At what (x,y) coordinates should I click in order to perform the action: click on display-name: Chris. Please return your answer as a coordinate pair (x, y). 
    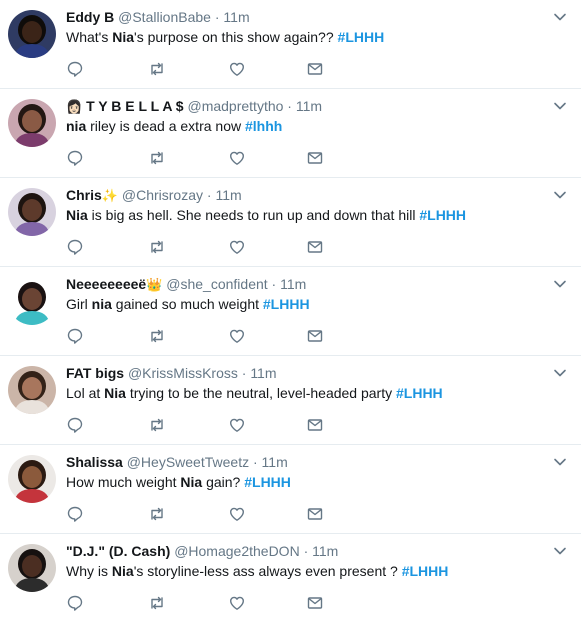
    Looking at the image, I should click on (84, 195).